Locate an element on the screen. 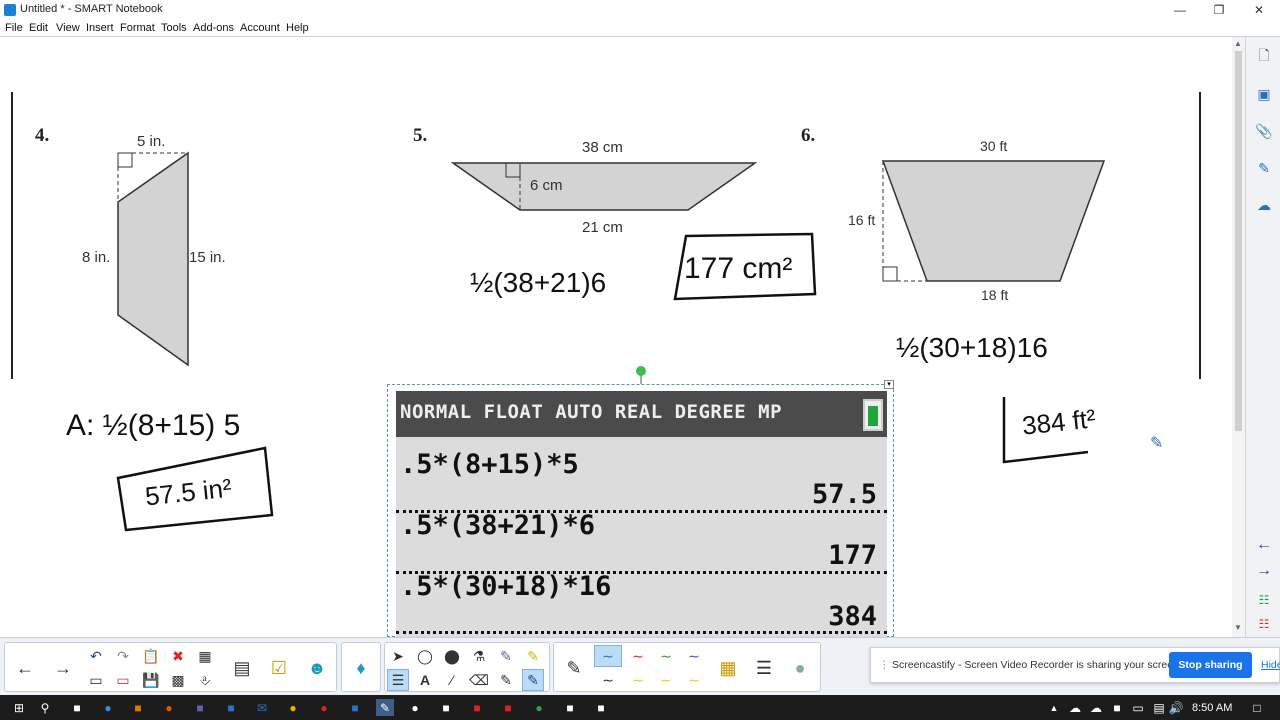 The height and width of the screenshot is (720, 1280). pen-style-purple: ∼ is located at coordinates (694, 656).